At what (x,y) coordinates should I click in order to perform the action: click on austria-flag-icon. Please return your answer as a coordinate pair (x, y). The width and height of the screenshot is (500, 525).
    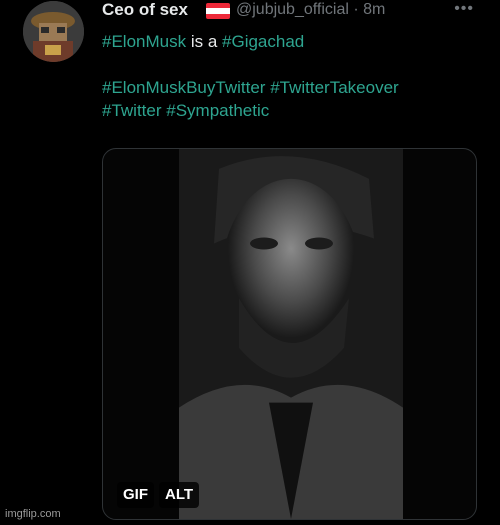
    Looking at the image, I should click on (218, 11).